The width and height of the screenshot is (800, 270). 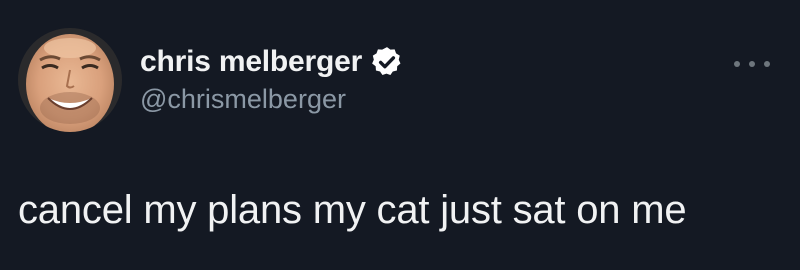 I want to click on more-horizontal-icon, so click(x=752, y=64).